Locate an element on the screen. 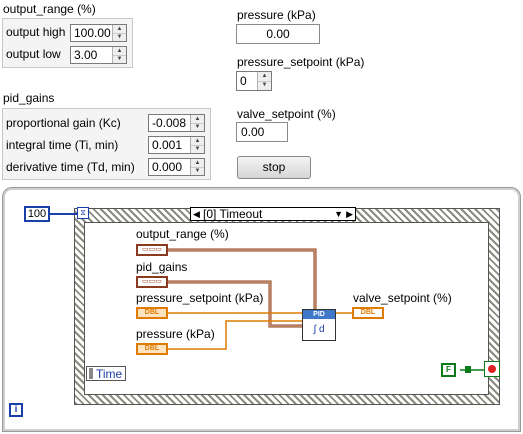 Image resolution: width=523 pixels, height=434 pixels. pid-gains-terminal-label: pid_gains is located at coordinates (162, 267).